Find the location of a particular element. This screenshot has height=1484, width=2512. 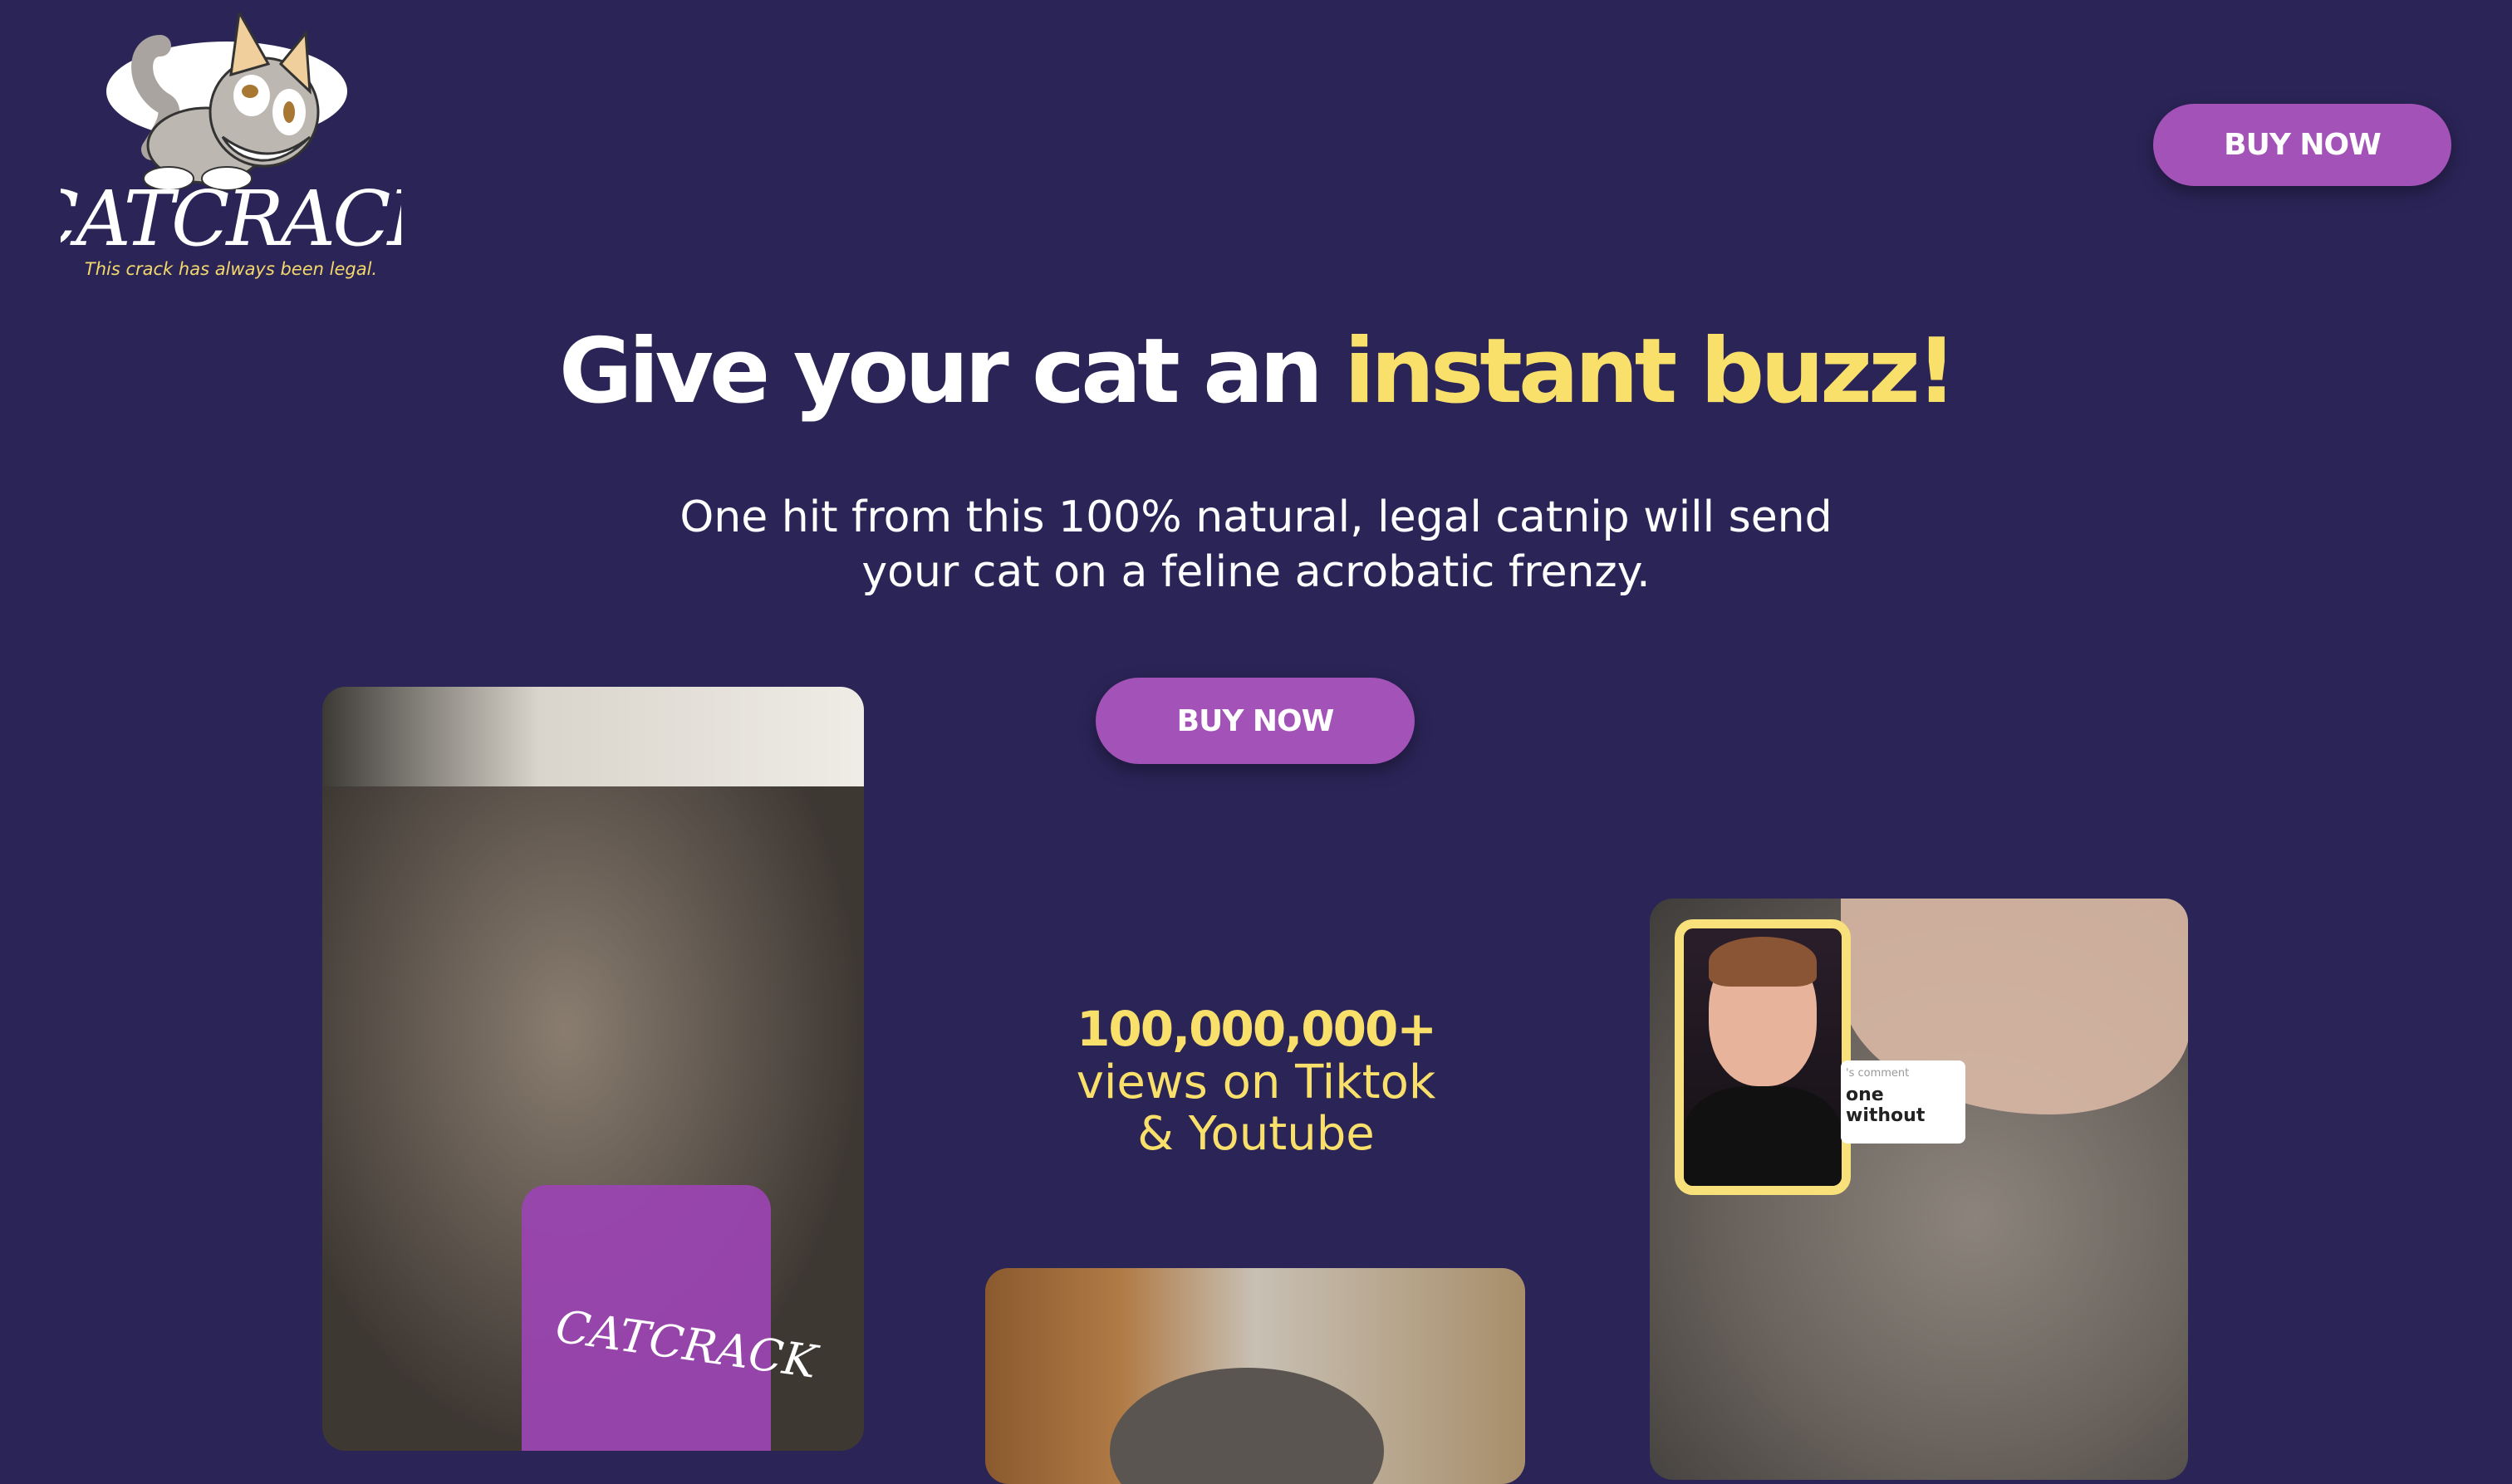

buy-now-hero-button: BUY NOW is located at coordinates (1255, 721).